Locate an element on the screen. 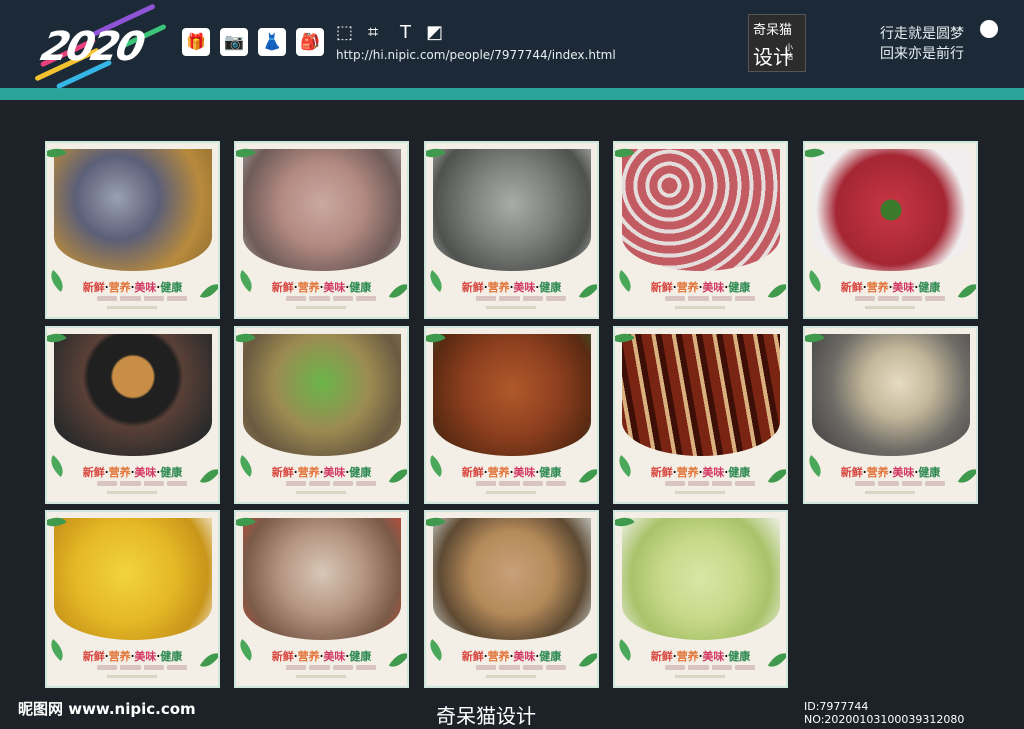 The height and width of the screenshot is (729, 1024). brand-line1: 奇呆猫 is located at coordinates (773, 30).